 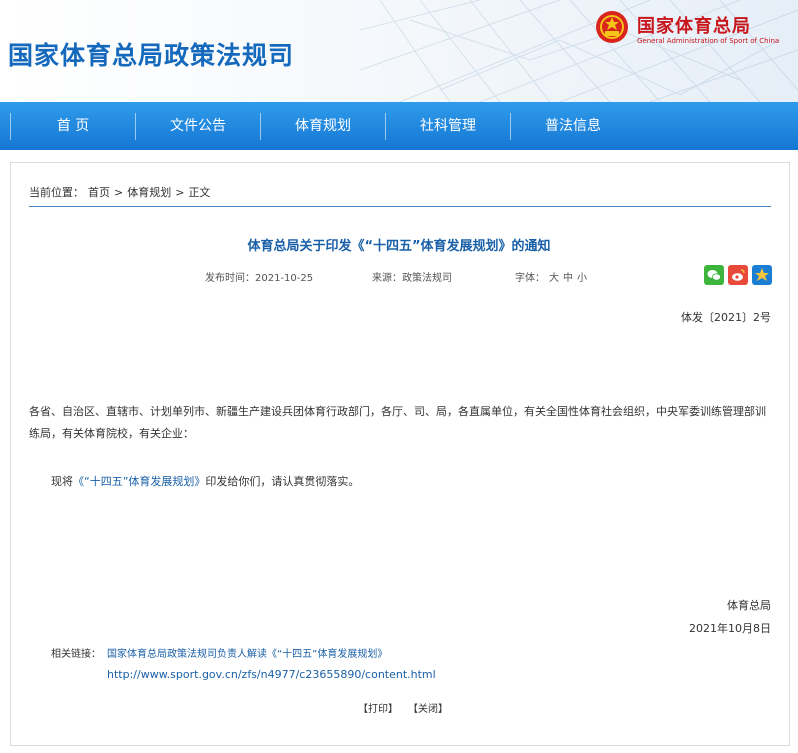 What do you see at coordinates (573, 126) in the screenshot?
I see `nav-item-legal-info: 普法信息` at bounding box center [573, 126].